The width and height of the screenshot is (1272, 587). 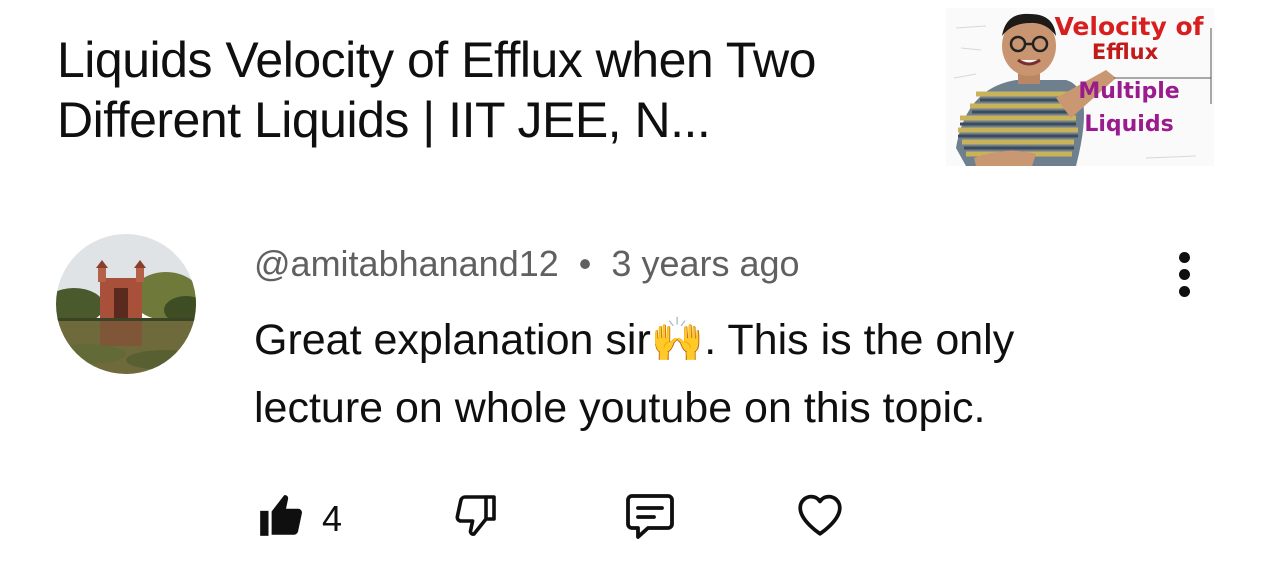 I want to click on thumbnail-text-line3: Multiple, so click(x=1129, y=91).